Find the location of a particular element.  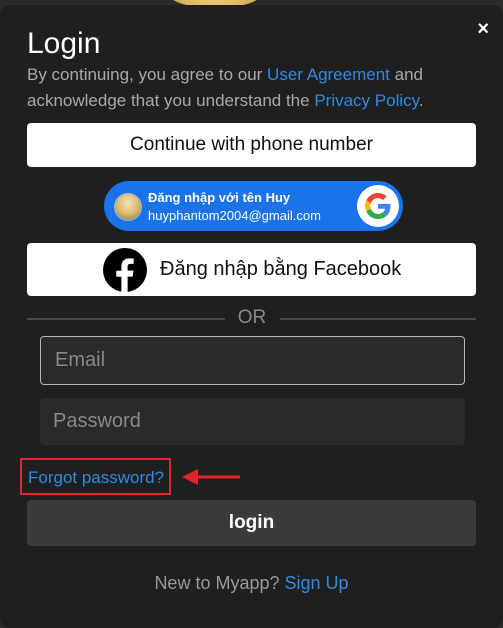

signup-prompt: New to Myapp? Sign Up is located at coordinates (251, 583).